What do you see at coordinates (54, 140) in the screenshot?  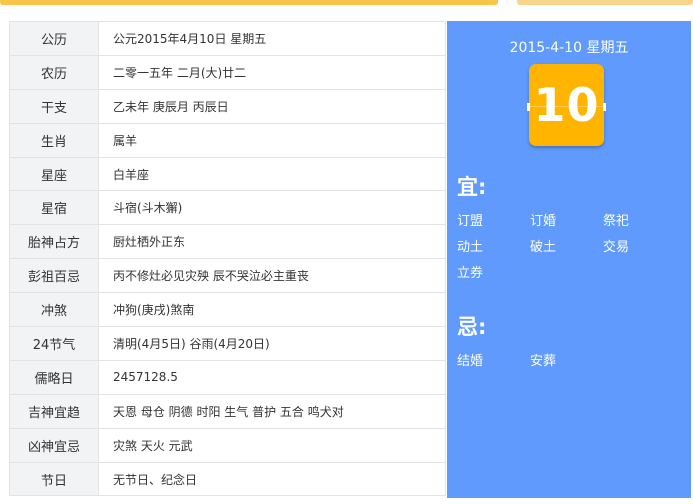 I see `row-label: 生肖` at bounding box center [54, 140].